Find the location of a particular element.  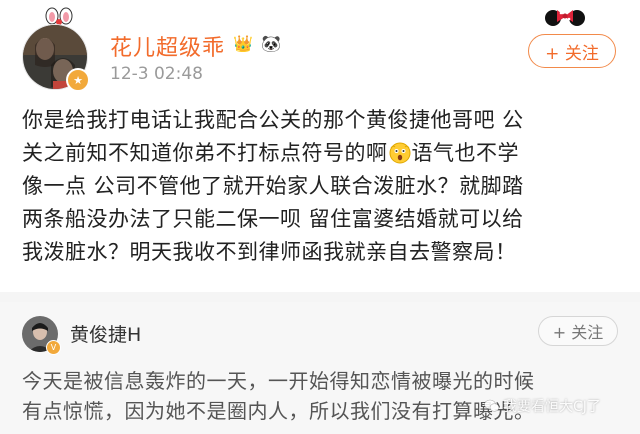

post-body-line: 我泼脏水？明天我收不到律师函我就亲自去警察局！ is located at coordinates (269, 252).